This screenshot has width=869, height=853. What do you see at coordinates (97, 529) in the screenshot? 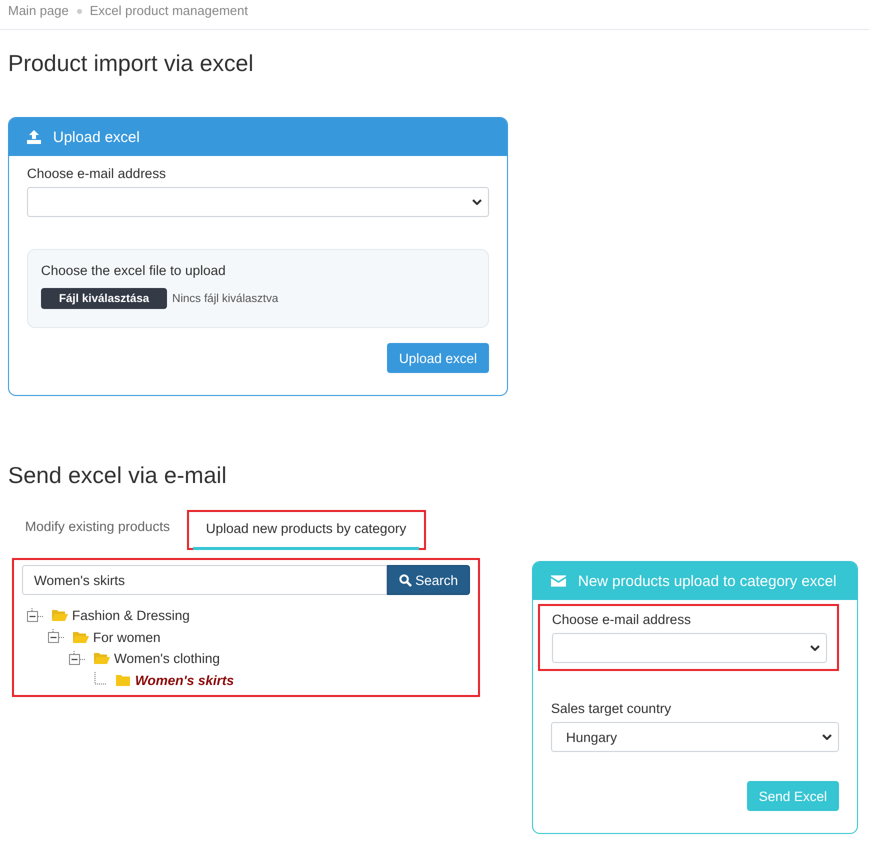
I see `tab: Modify existing products` at bounding box center [97, 529].